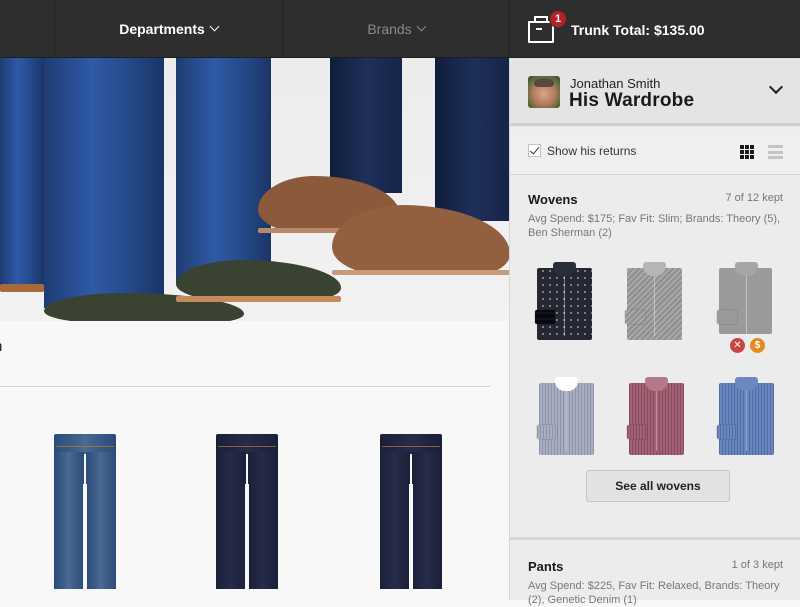  What do you see at coordinates (638, 29) in the screenshot?
I see `trunk-total: Trunk Total: $135.00` at bounding box center [638, 29].